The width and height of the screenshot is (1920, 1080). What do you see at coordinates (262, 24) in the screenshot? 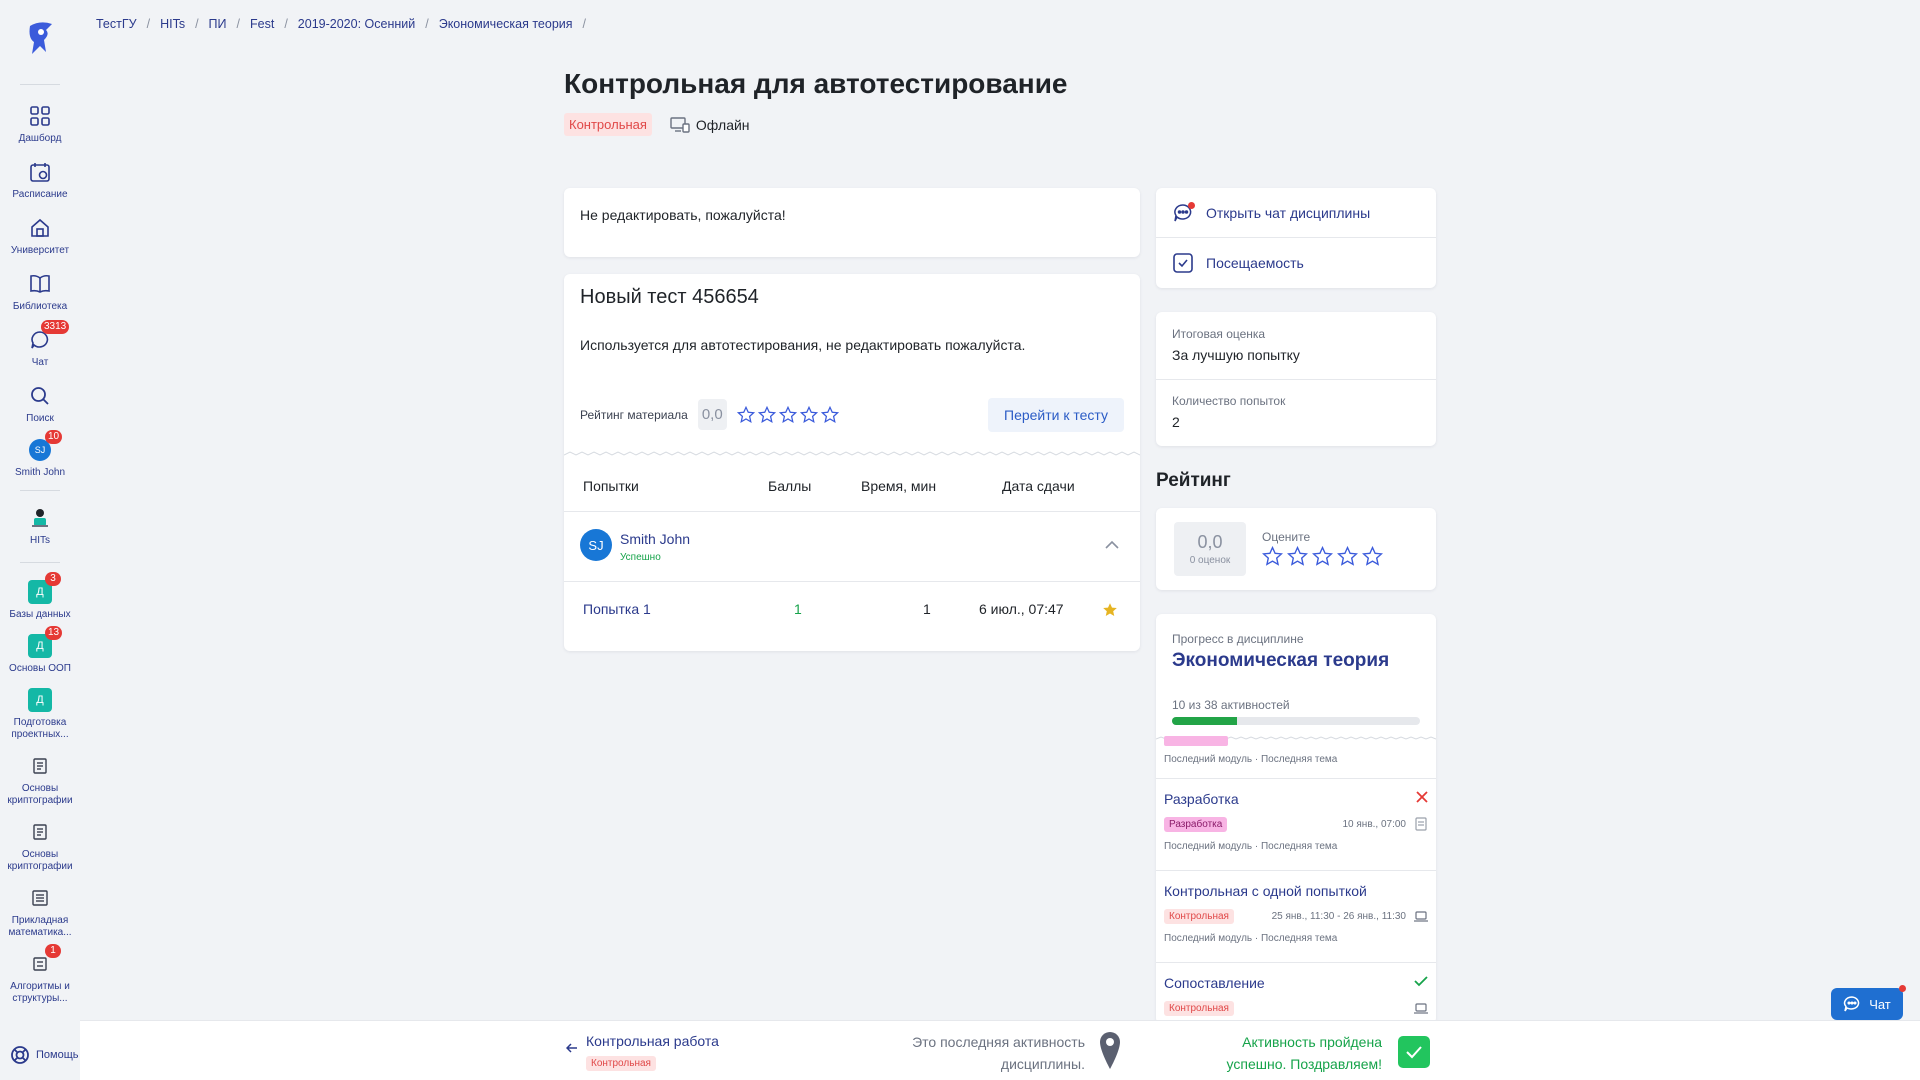
I see `breadcrumb-item: Fest` at bounding box center [262, 24].